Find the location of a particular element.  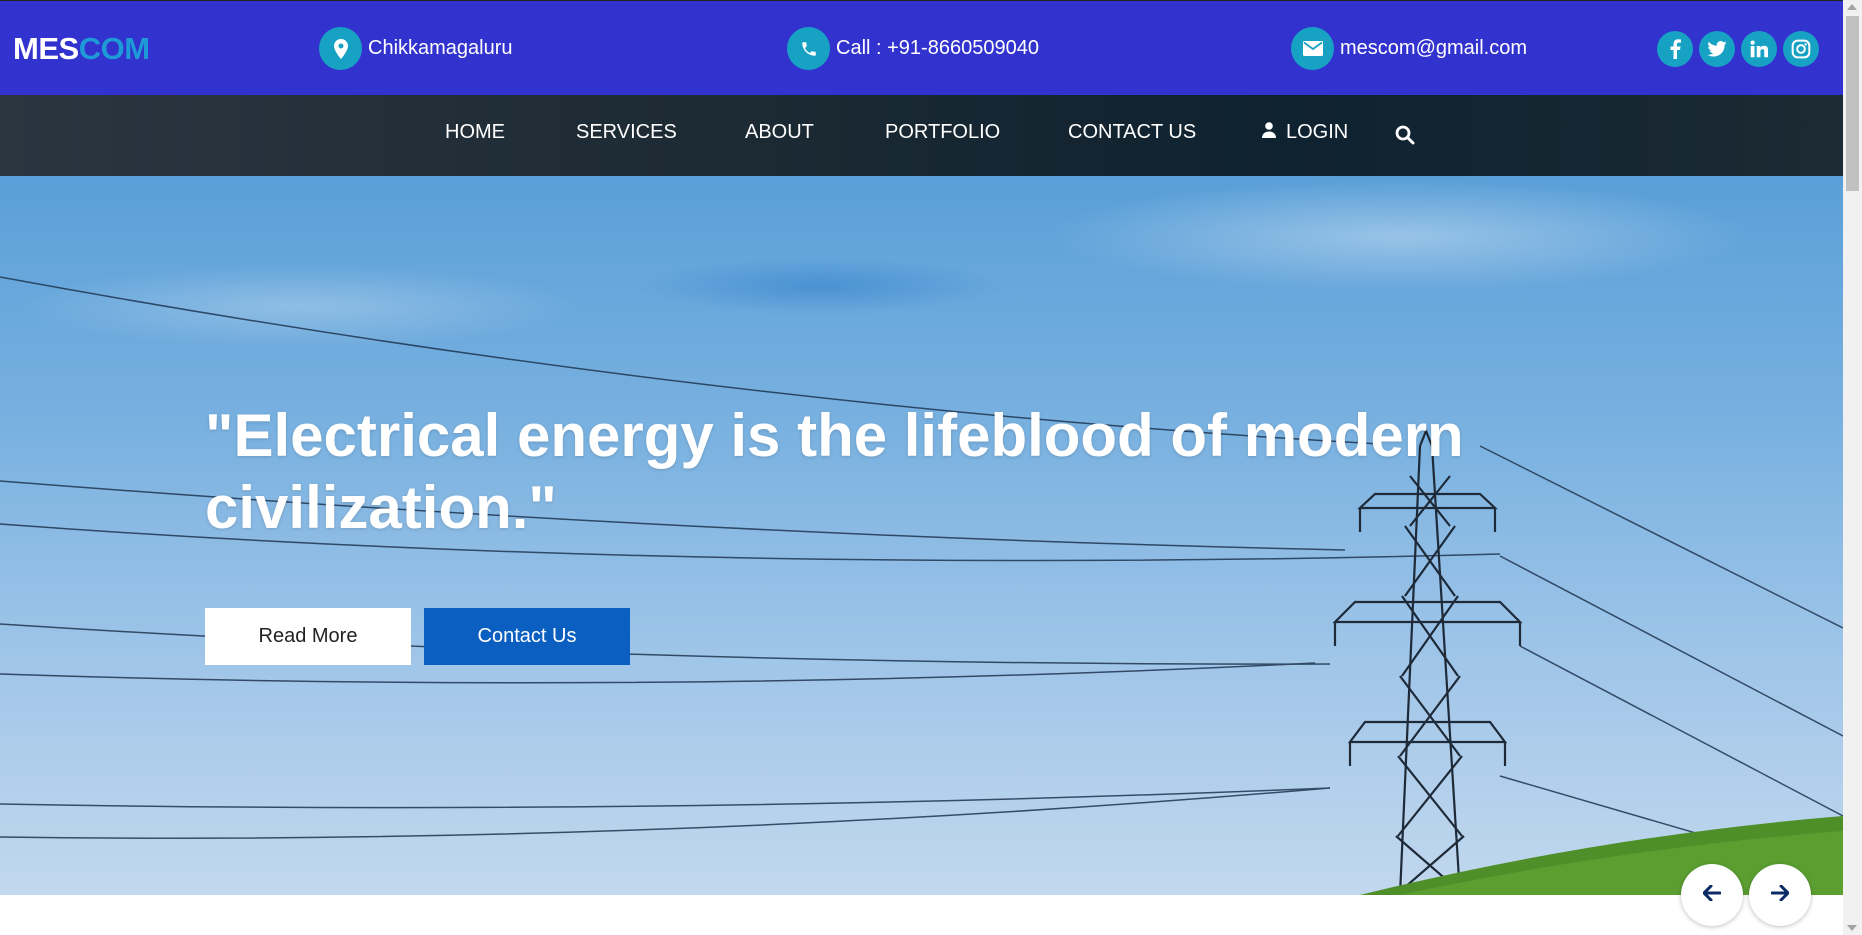

facebook-icon is located at coordinates (1675, 49).